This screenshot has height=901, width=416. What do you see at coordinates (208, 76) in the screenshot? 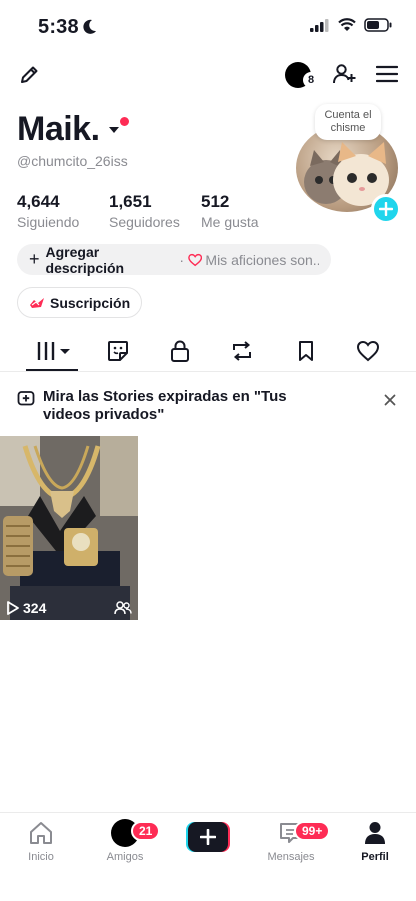
I see `top-bar: 8` at bounding box center [208, 76].